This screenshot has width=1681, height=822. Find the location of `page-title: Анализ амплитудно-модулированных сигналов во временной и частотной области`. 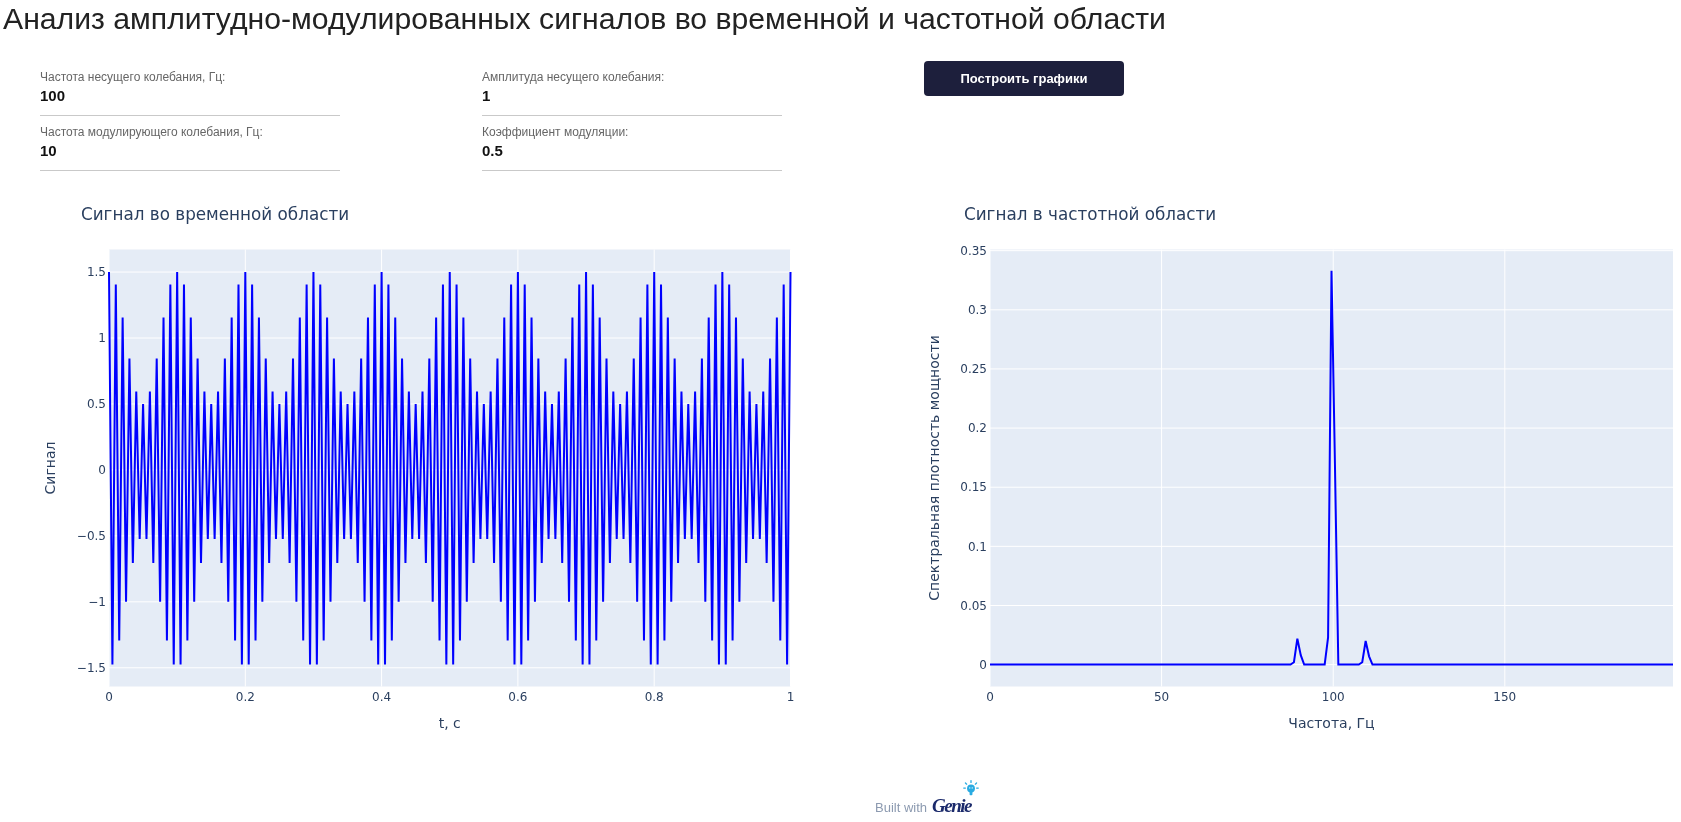

page-title: Анализ амплитудно-модулированных сигналов во временной и частотной области is located at coordinates (584, 18).